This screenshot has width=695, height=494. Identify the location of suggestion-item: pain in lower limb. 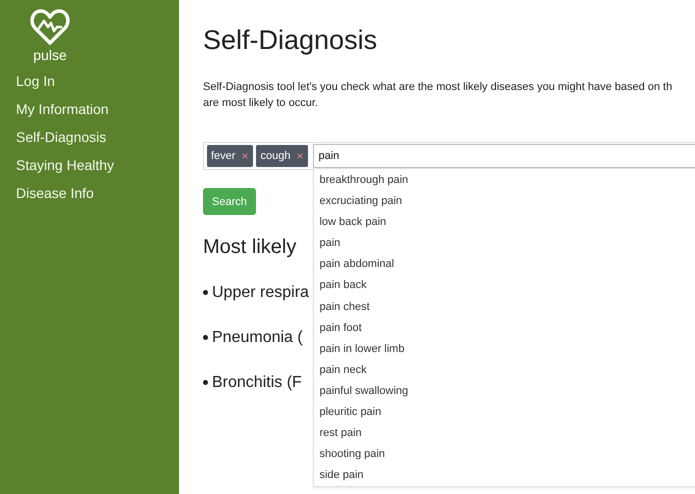
(504, 349).